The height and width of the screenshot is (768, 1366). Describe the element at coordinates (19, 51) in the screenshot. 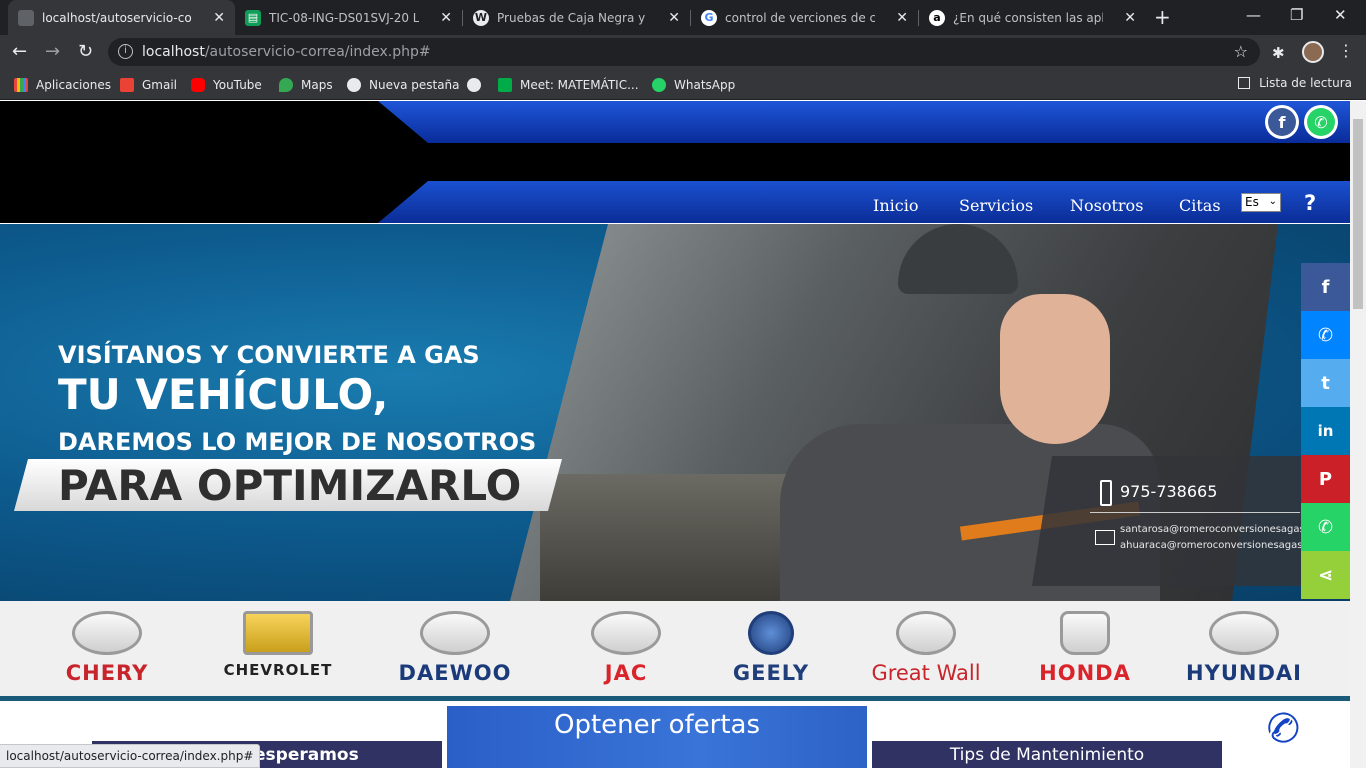

I see `back-icon: ←` at that location.